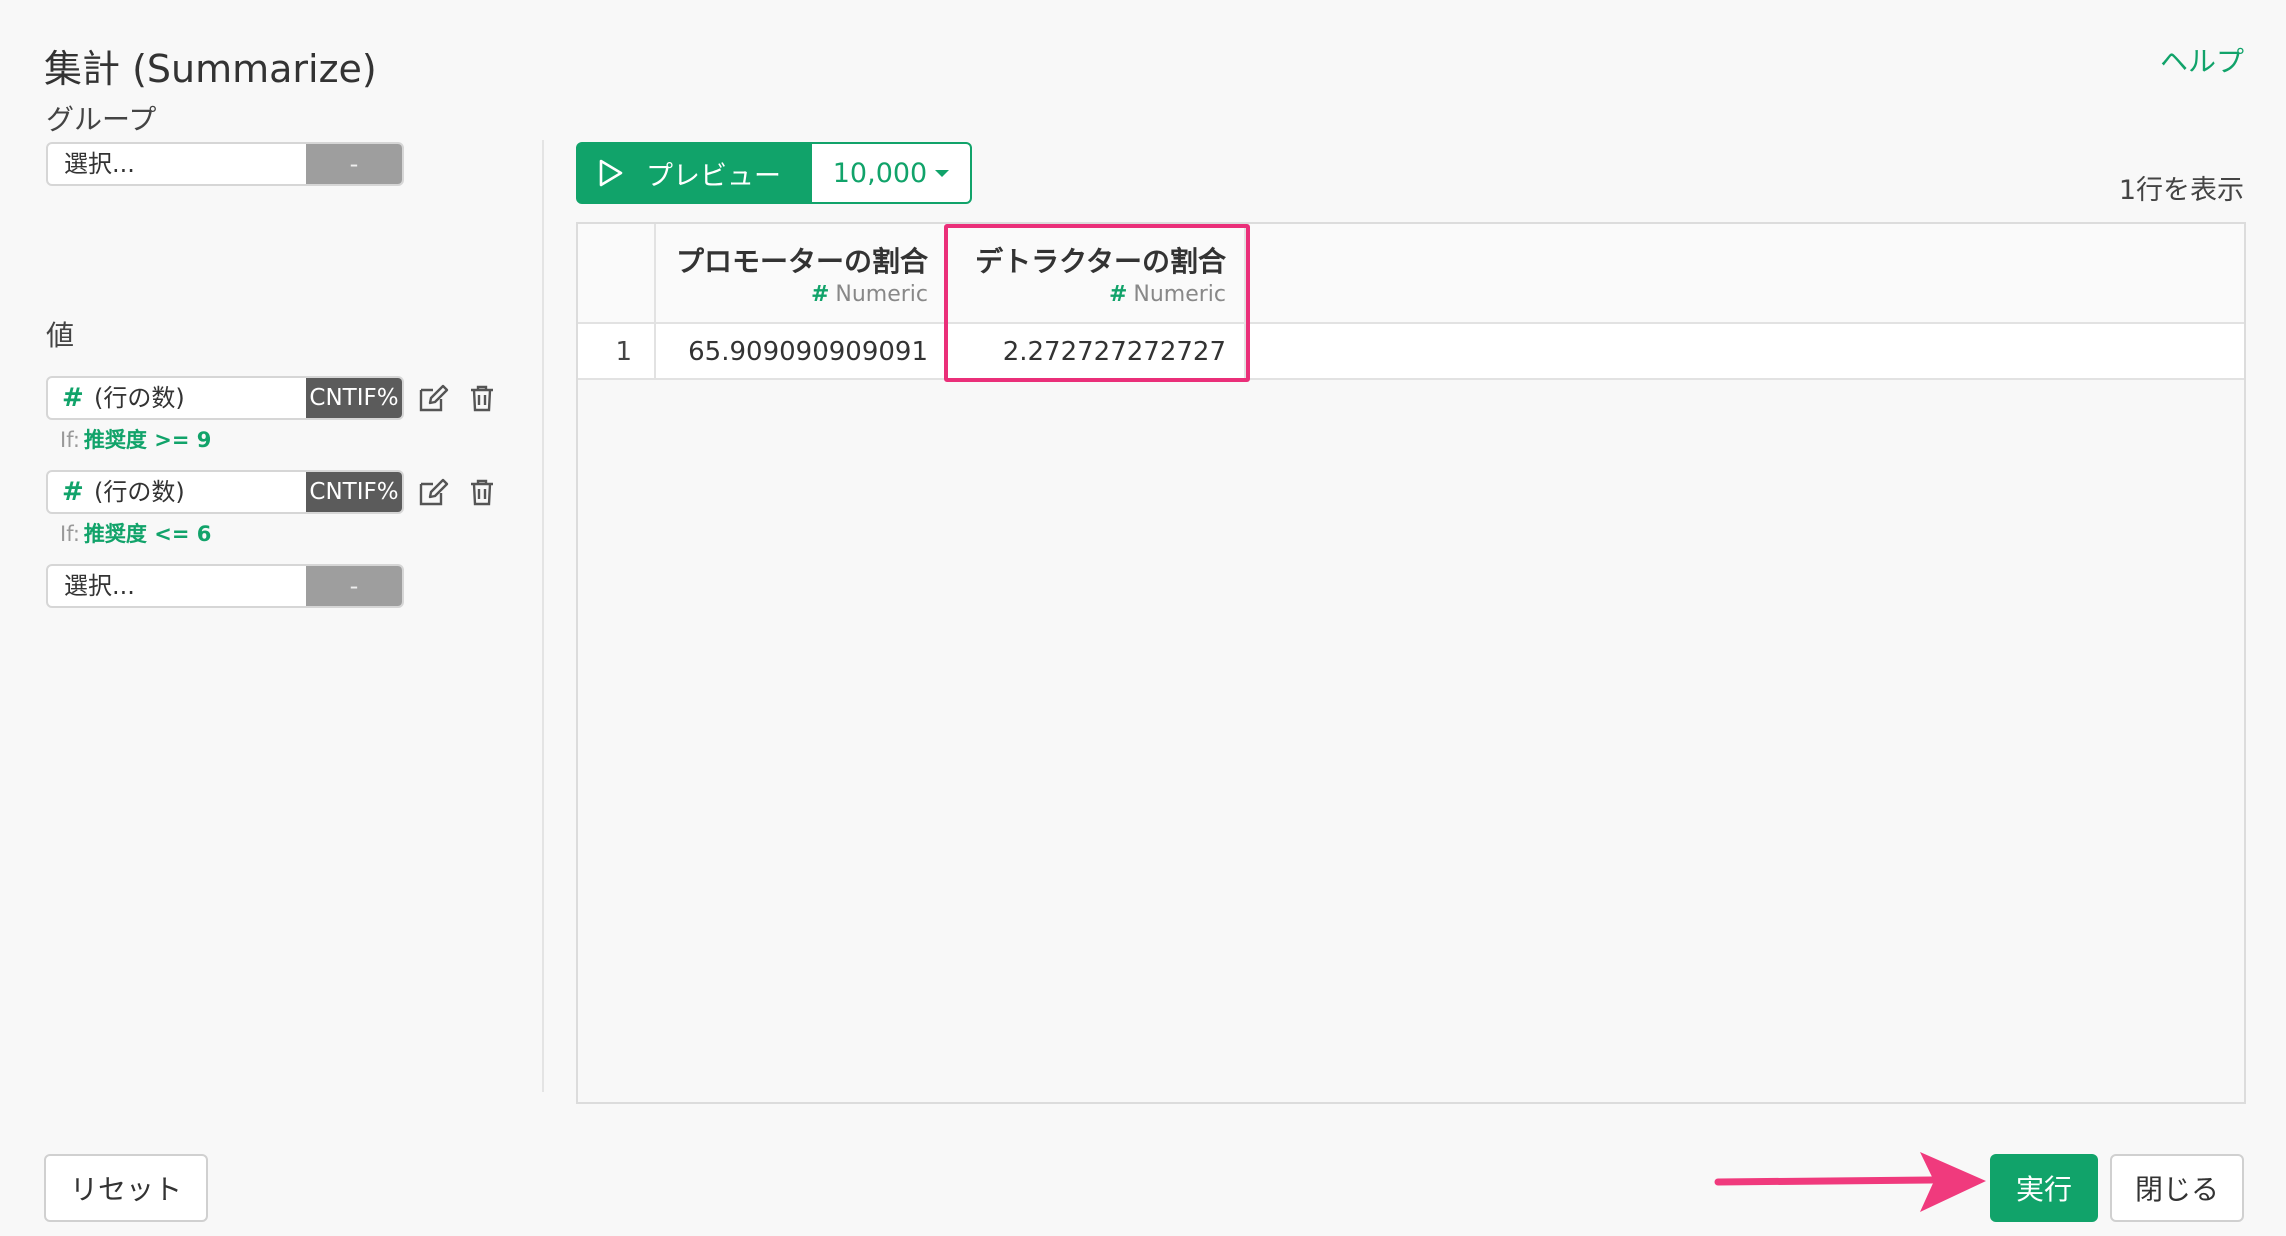  I want to click on rows-limit-dropdown: 10,000, so click(892, 173).